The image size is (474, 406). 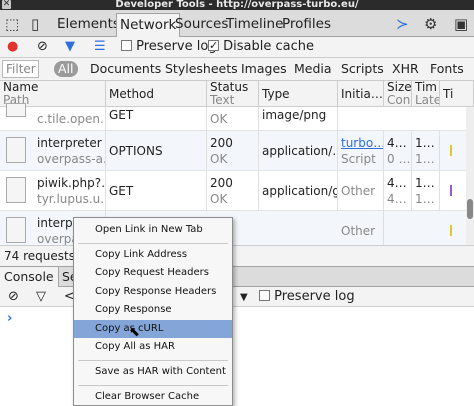 What do you see at coordinates (362, 69) in the screenshot?
I see `filter-scripts: Scripts` at bounding box center [362, 69].